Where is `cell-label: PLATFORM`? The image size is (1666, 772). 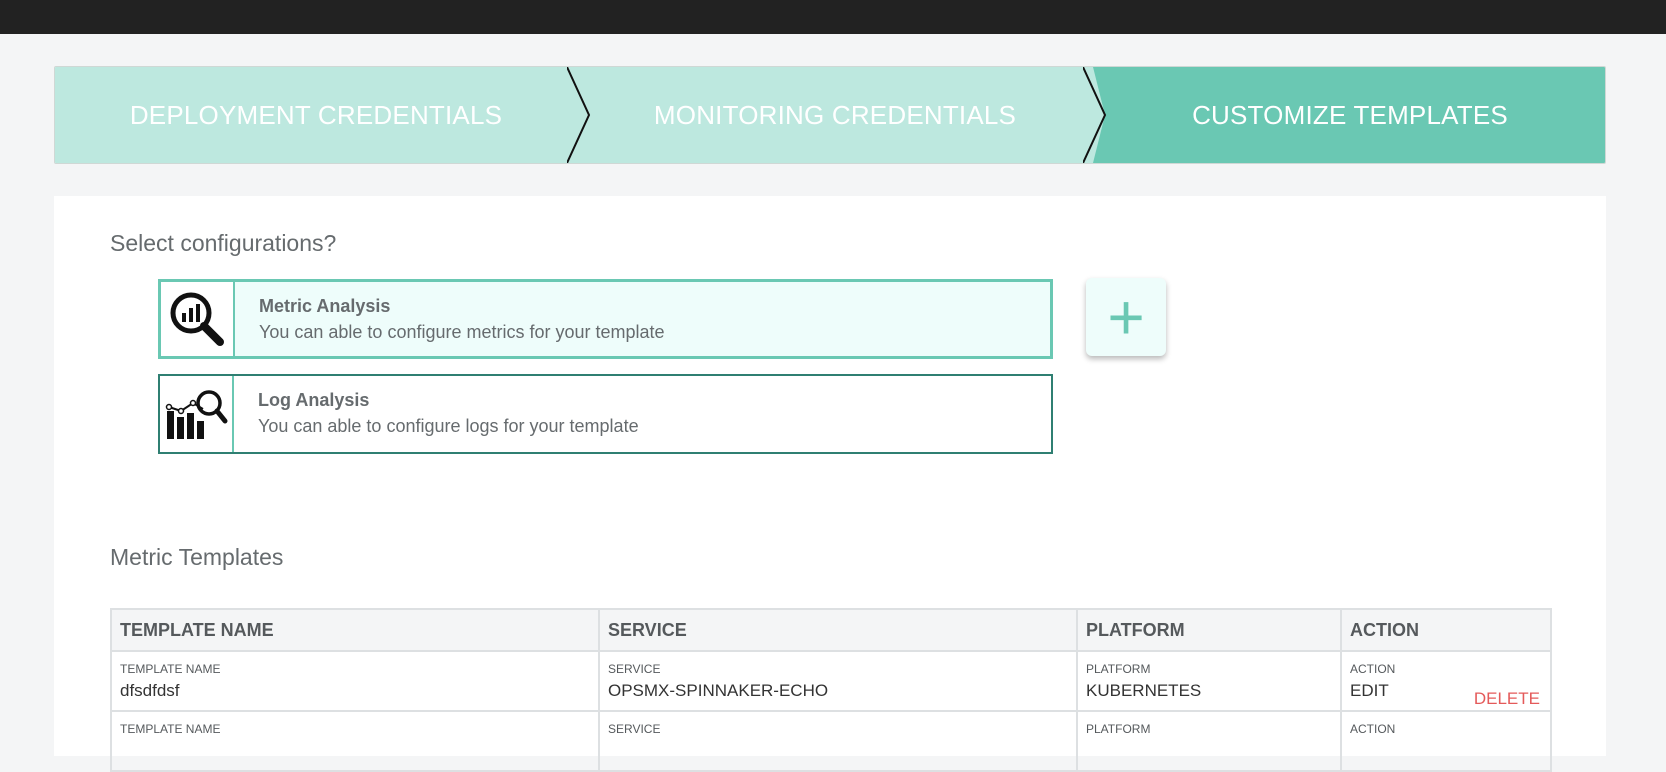 cell-label: PLATFORM is located at coordinates (1118, 669).